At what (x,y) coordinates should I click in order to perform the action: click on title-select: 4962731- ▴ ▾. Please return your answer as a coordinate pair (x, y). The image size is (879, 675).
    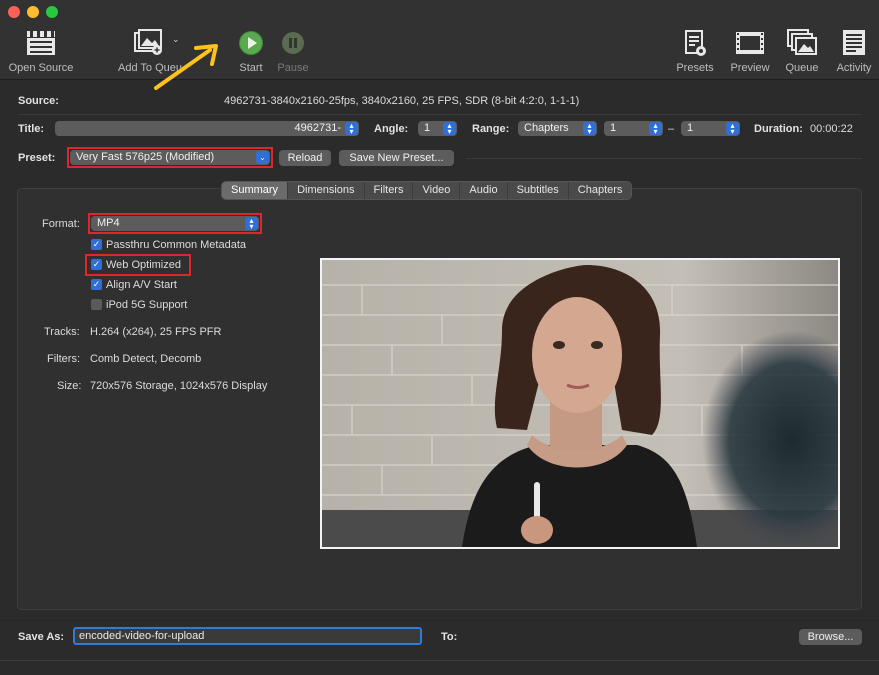
    Looking at the image, I should click on (207, 128).